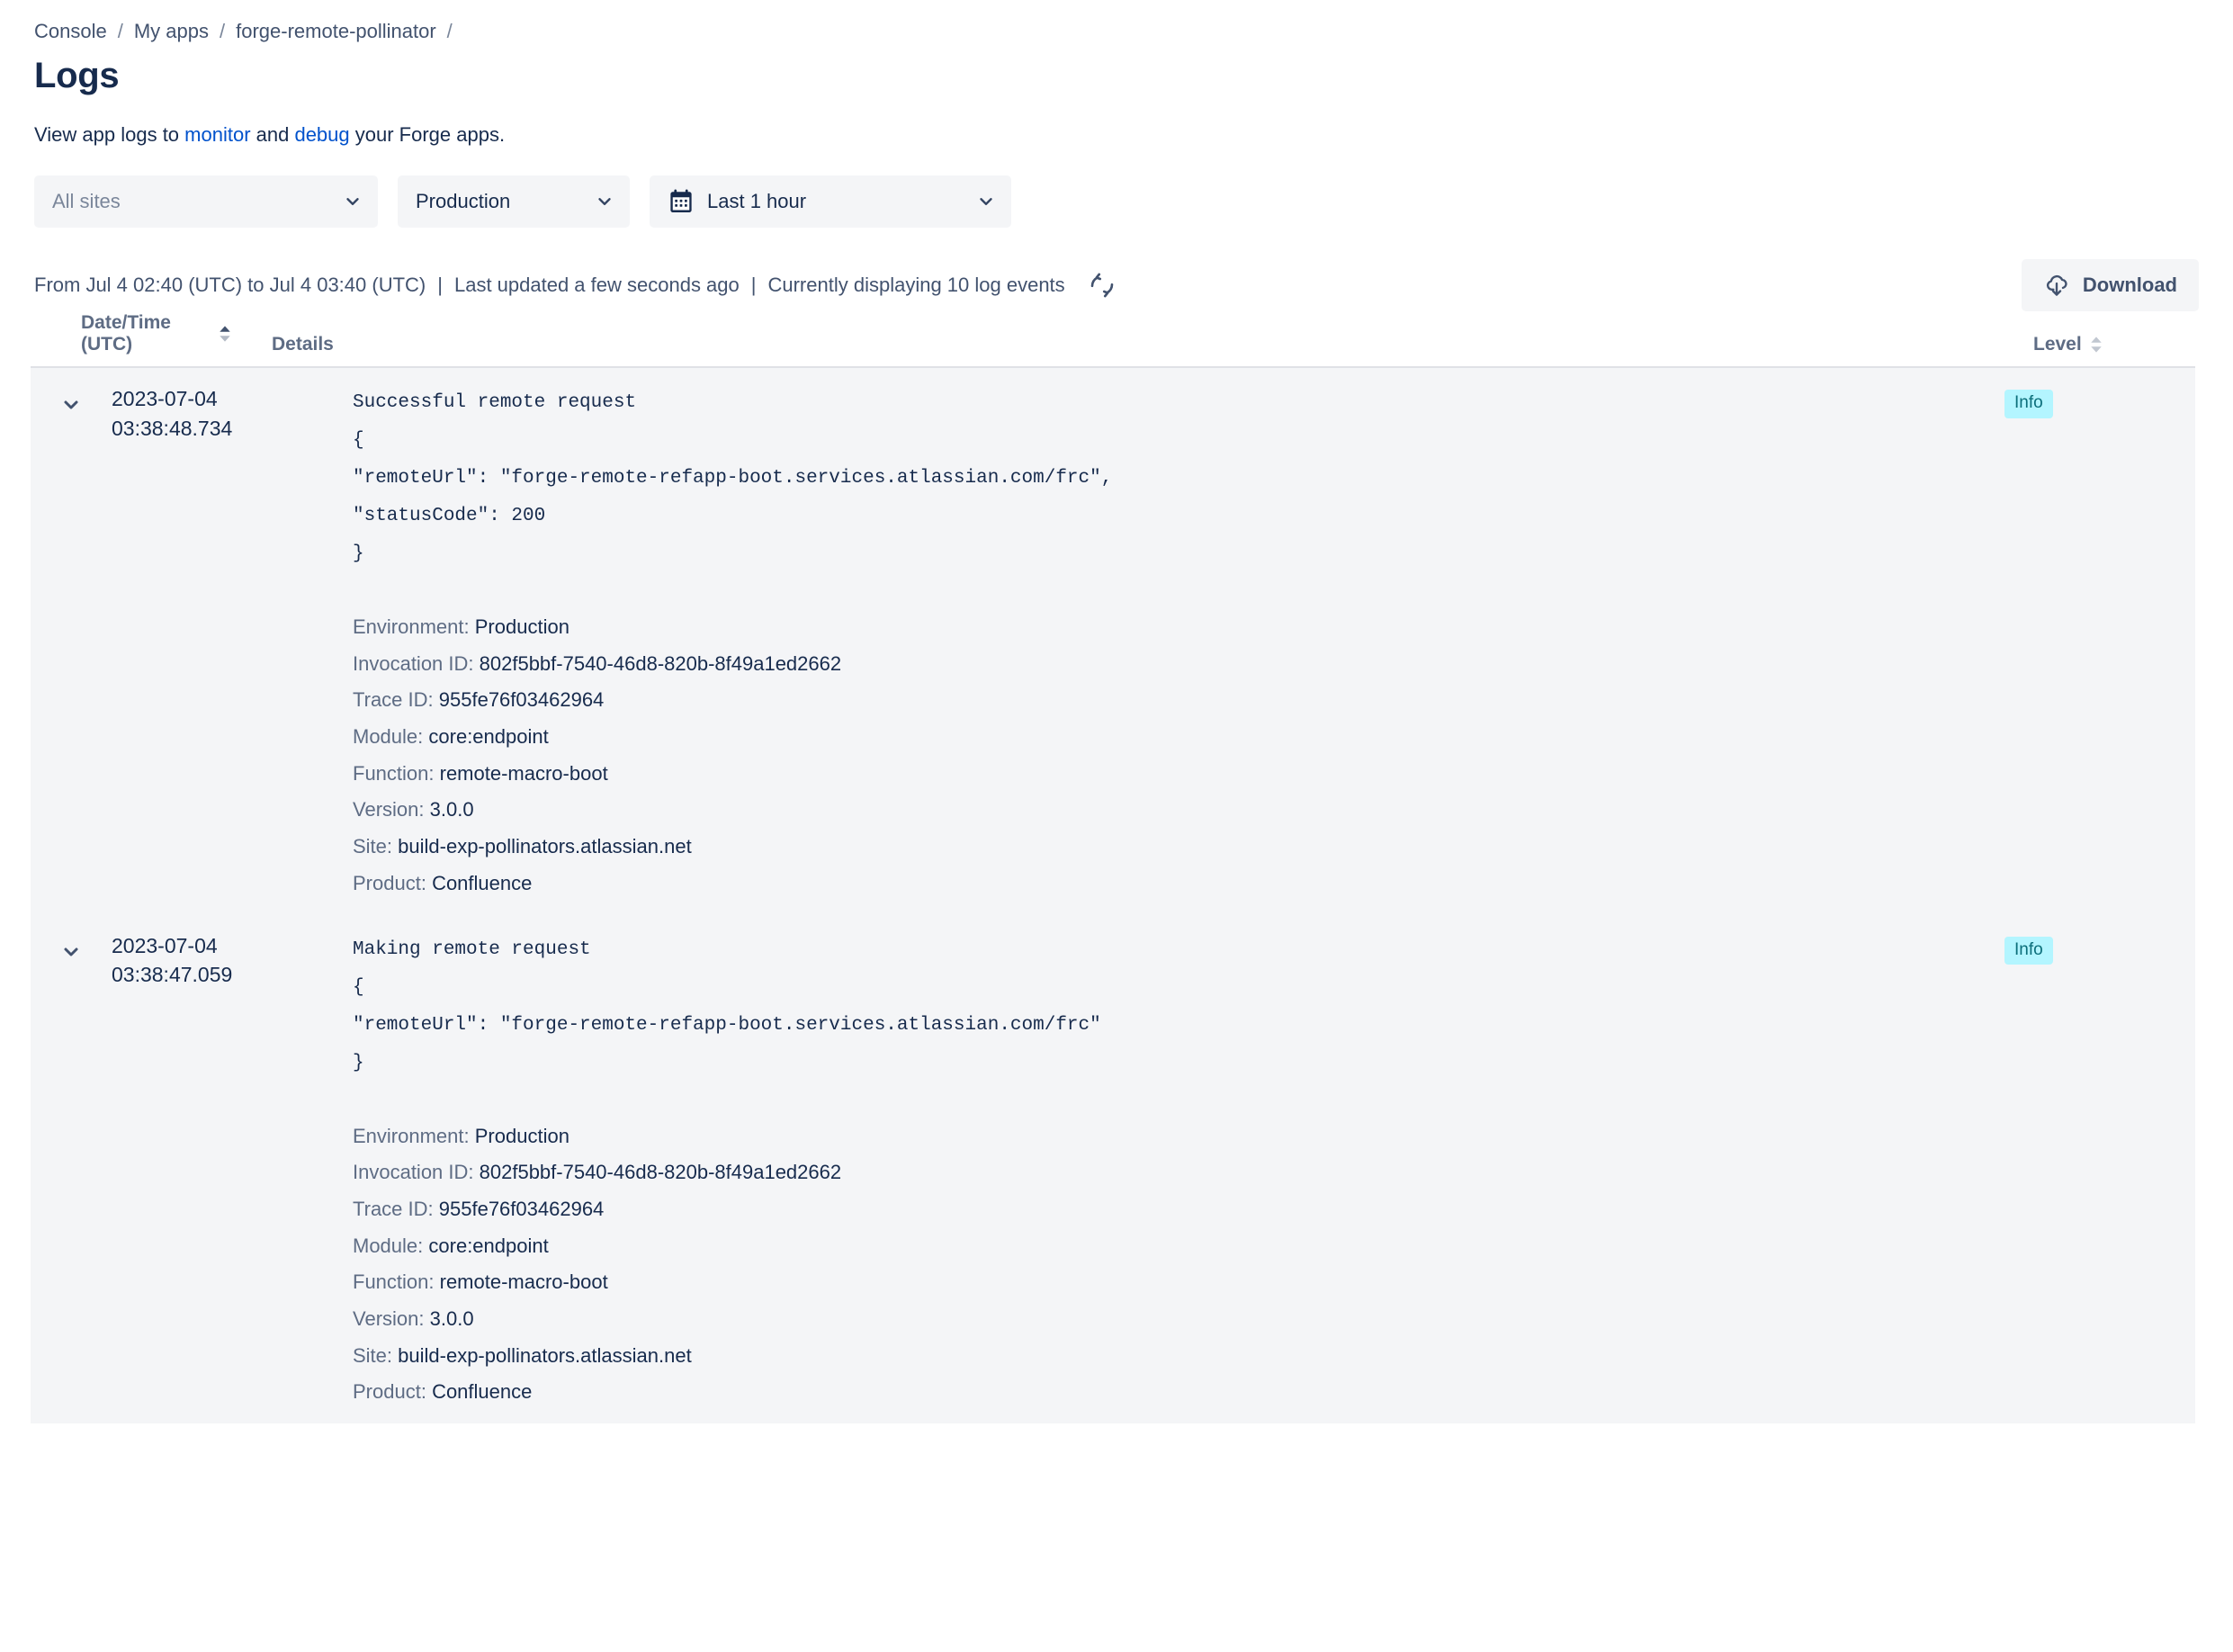  I want to click on meta-product: Product: Confluence, so click(443, 882).